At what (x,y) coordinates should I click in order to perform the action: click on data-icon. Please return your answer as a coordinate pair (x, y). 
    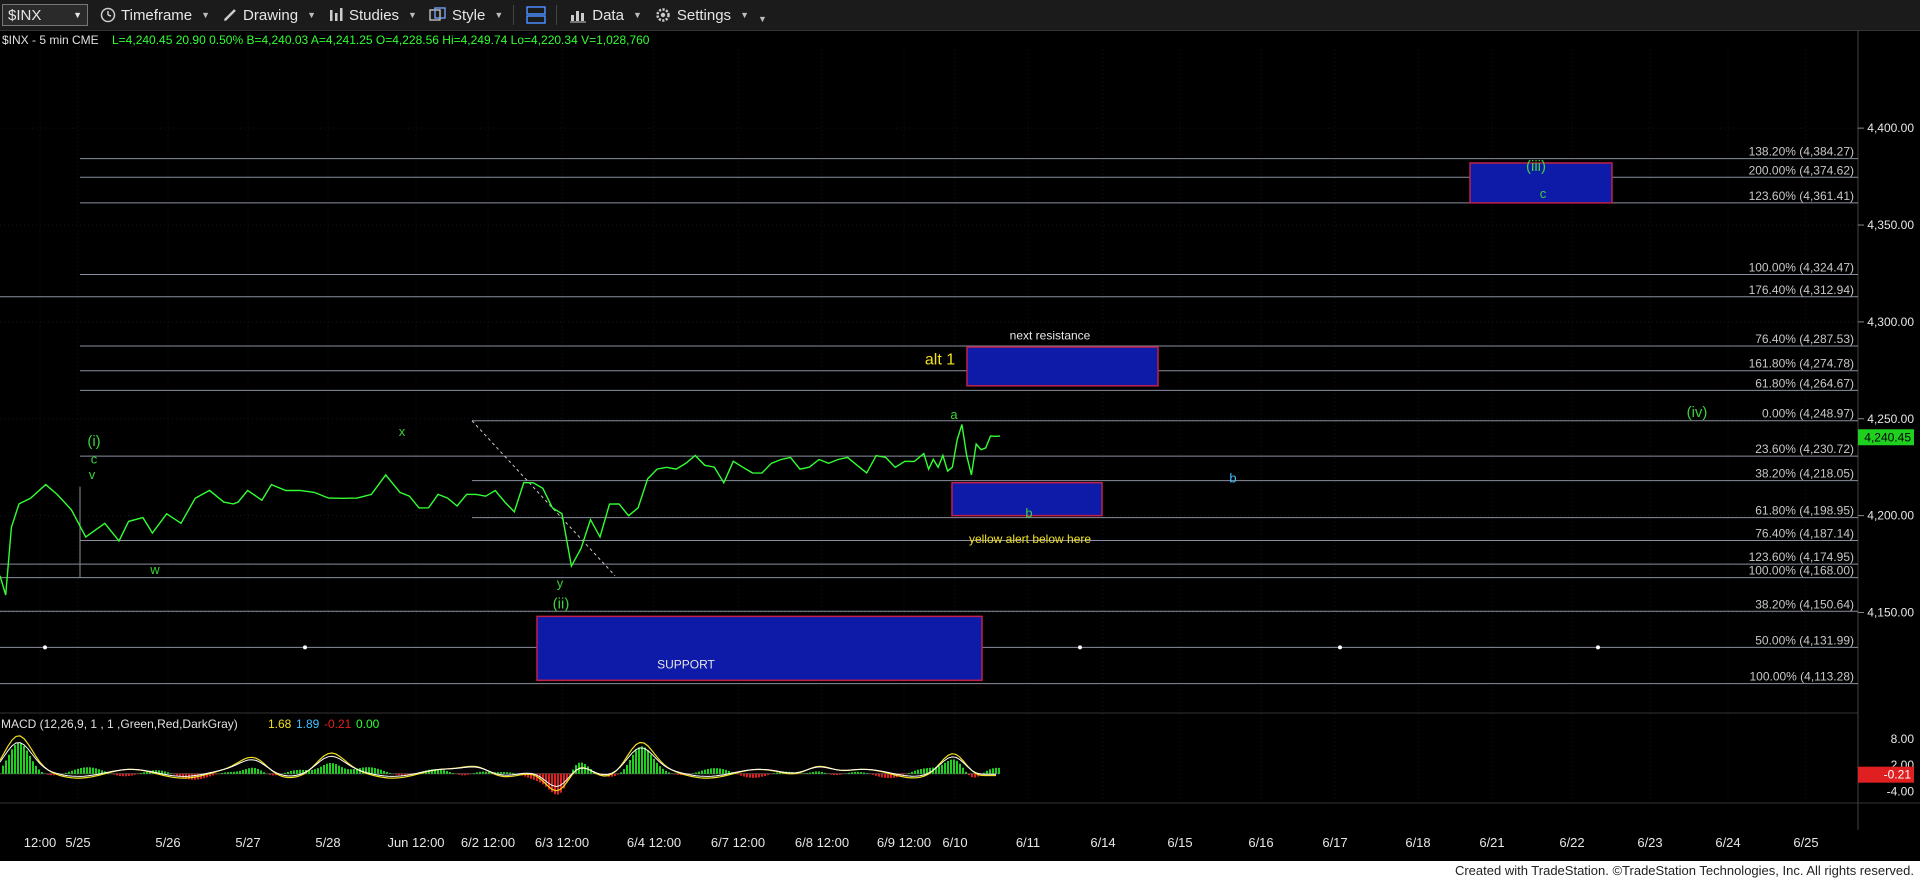
    Looking at the image, I should click on (578, 15).